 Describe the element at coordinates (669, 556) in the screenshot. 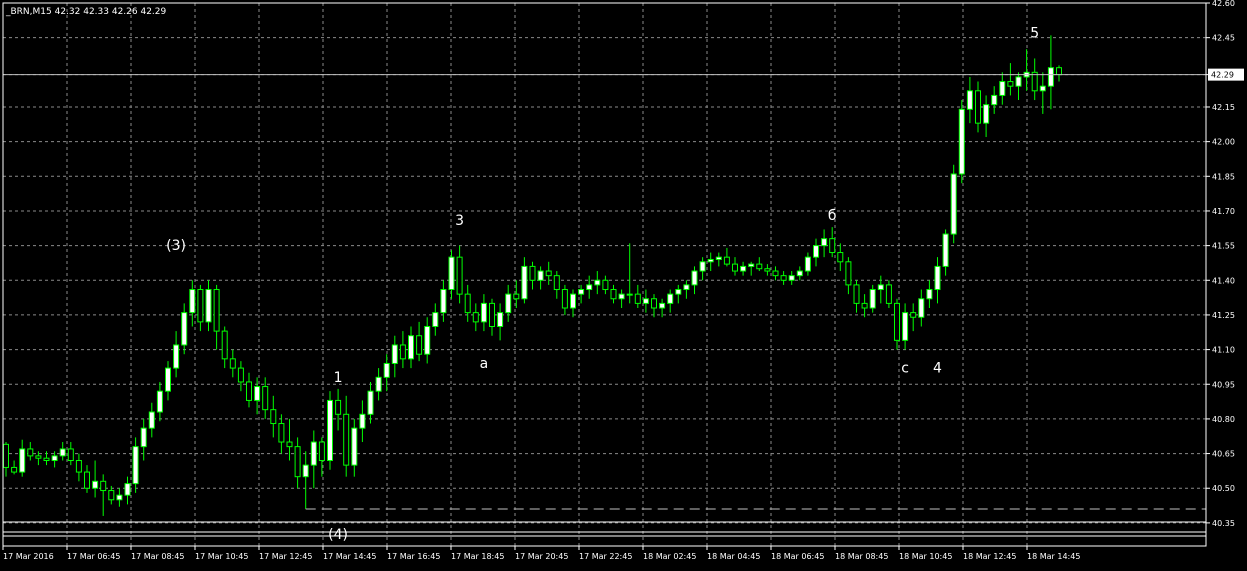

I see `x-tick-label: 18 Mar 02:45` at that location.